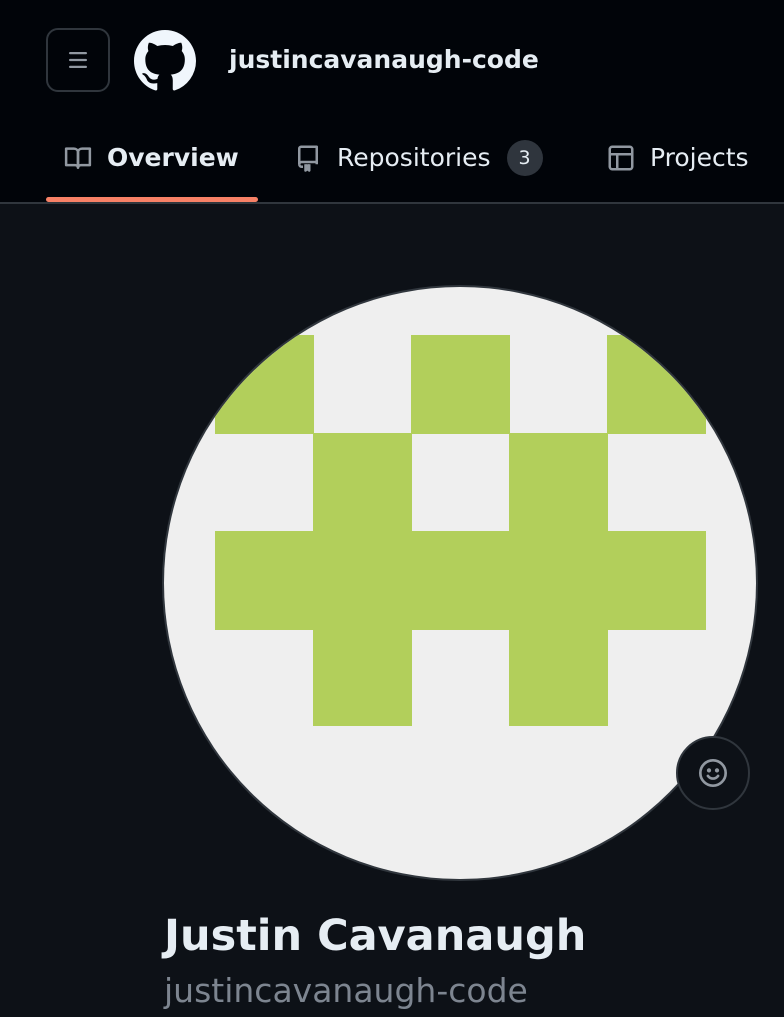  What do you see at coordinates (699, 157) in the screenshot?
I see `tab-projects-label: Projects` at bounding box center [699, 157].